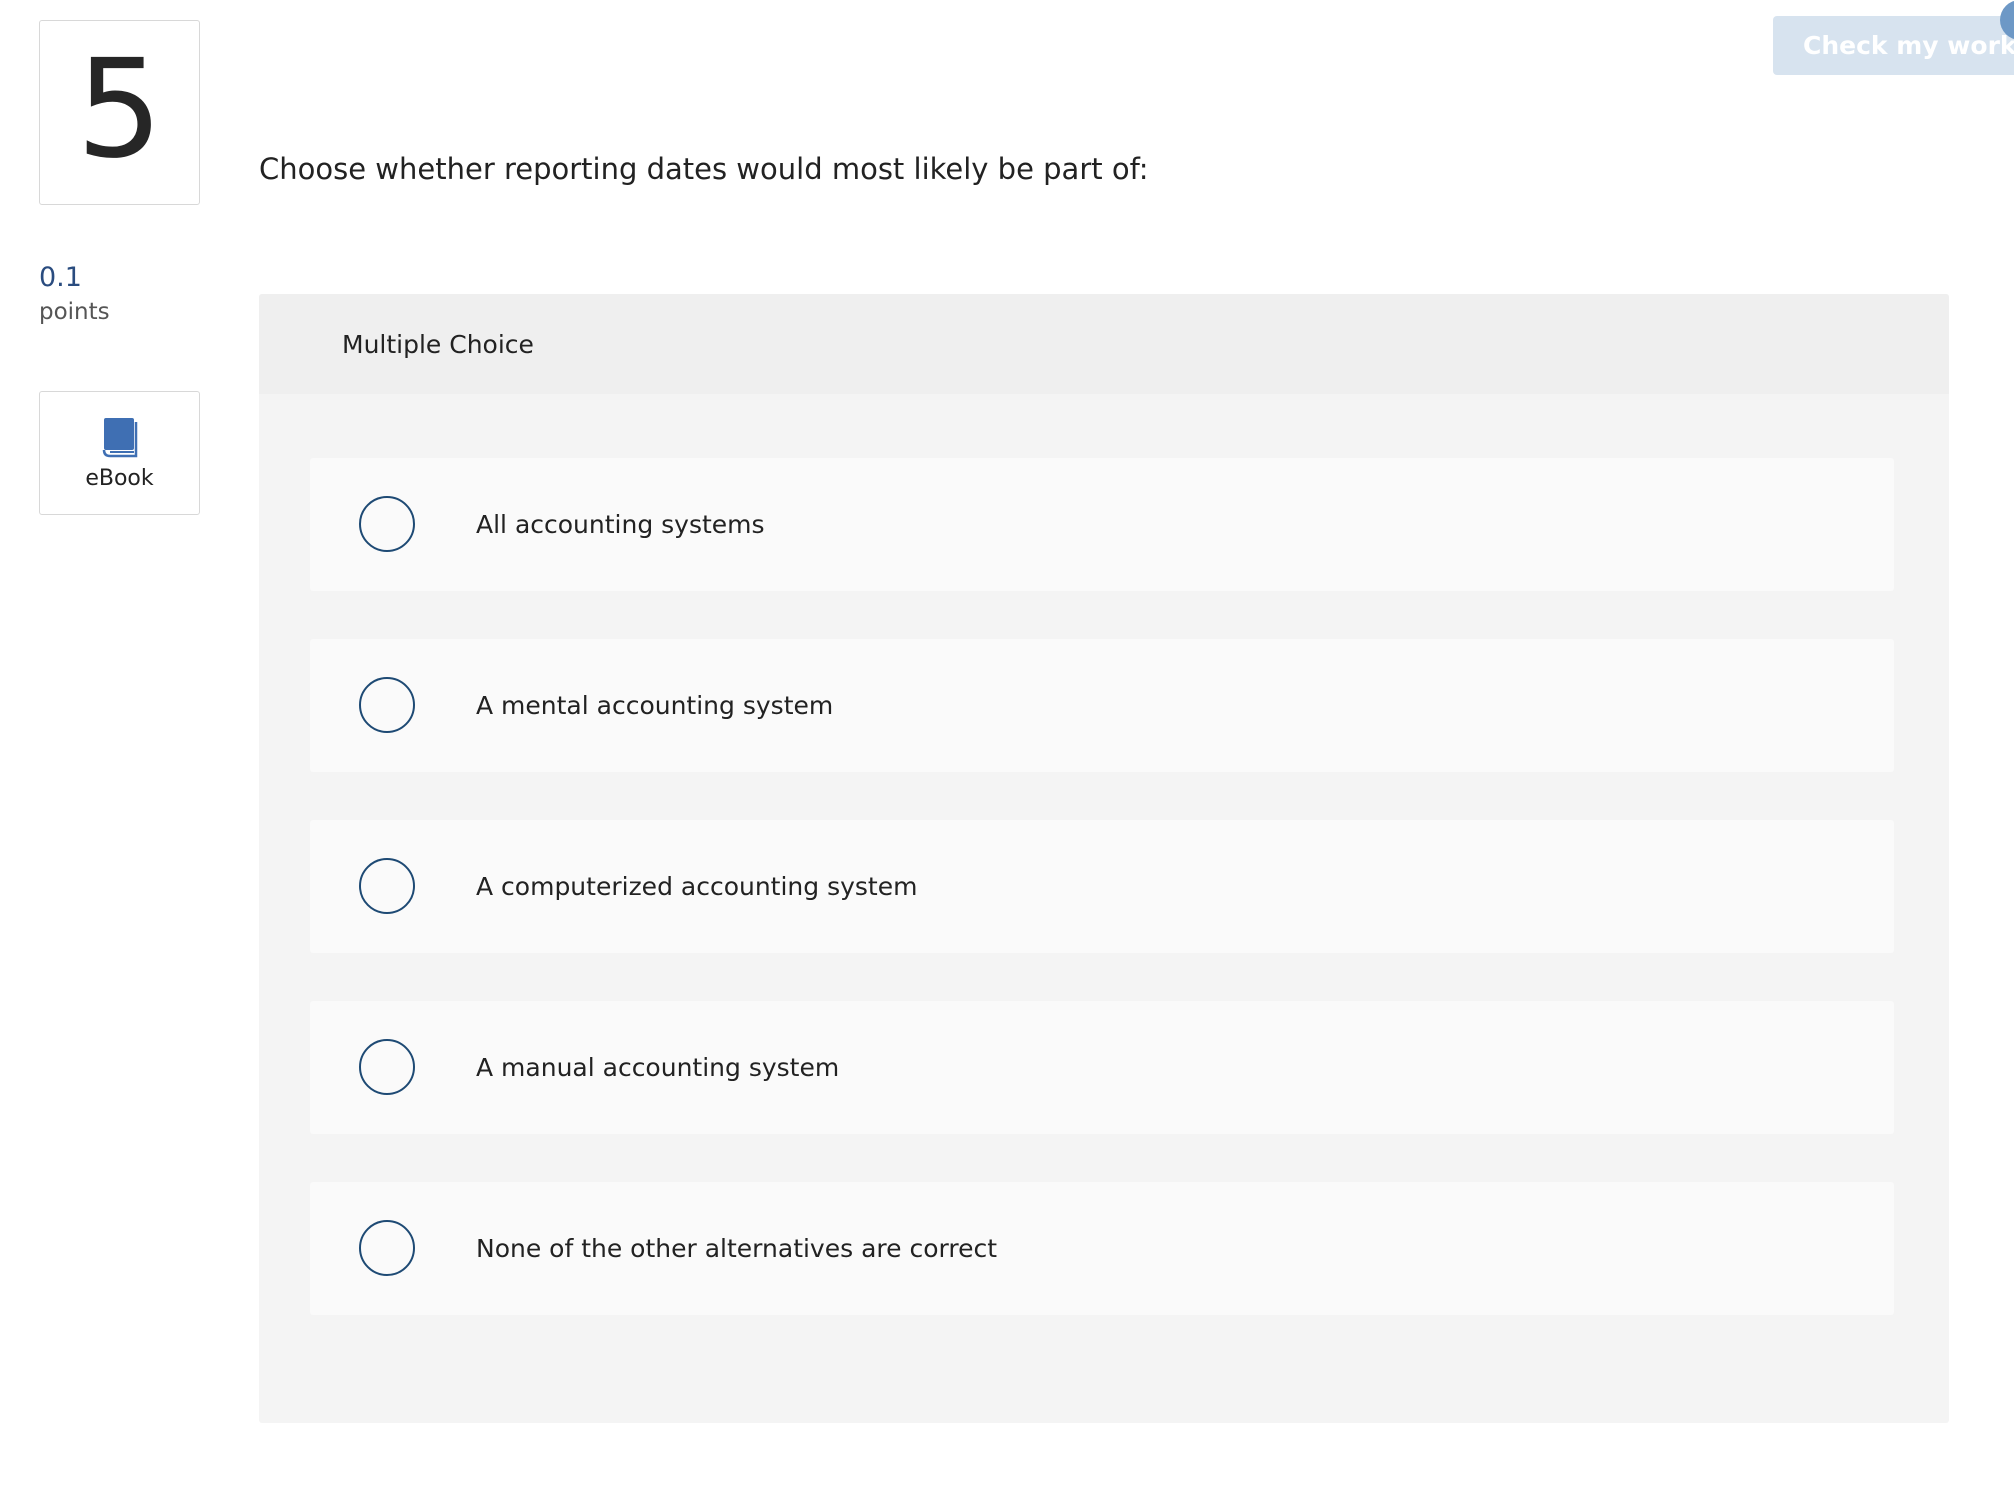 The image size is (2014, 1496). I want to click on check-my-work-button: Check my work, so click(1893, 45).